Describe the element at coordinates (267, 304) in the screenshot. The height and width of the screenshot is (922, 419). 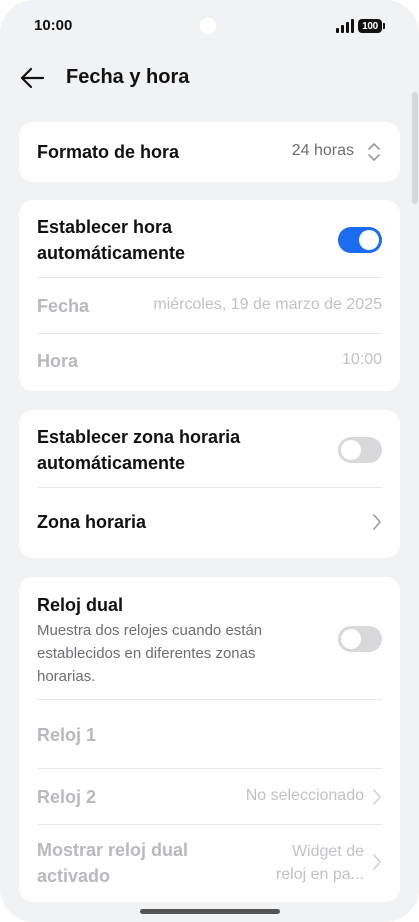
I see `date-value: miércoles, 19 de marzo de 2025` at that location.